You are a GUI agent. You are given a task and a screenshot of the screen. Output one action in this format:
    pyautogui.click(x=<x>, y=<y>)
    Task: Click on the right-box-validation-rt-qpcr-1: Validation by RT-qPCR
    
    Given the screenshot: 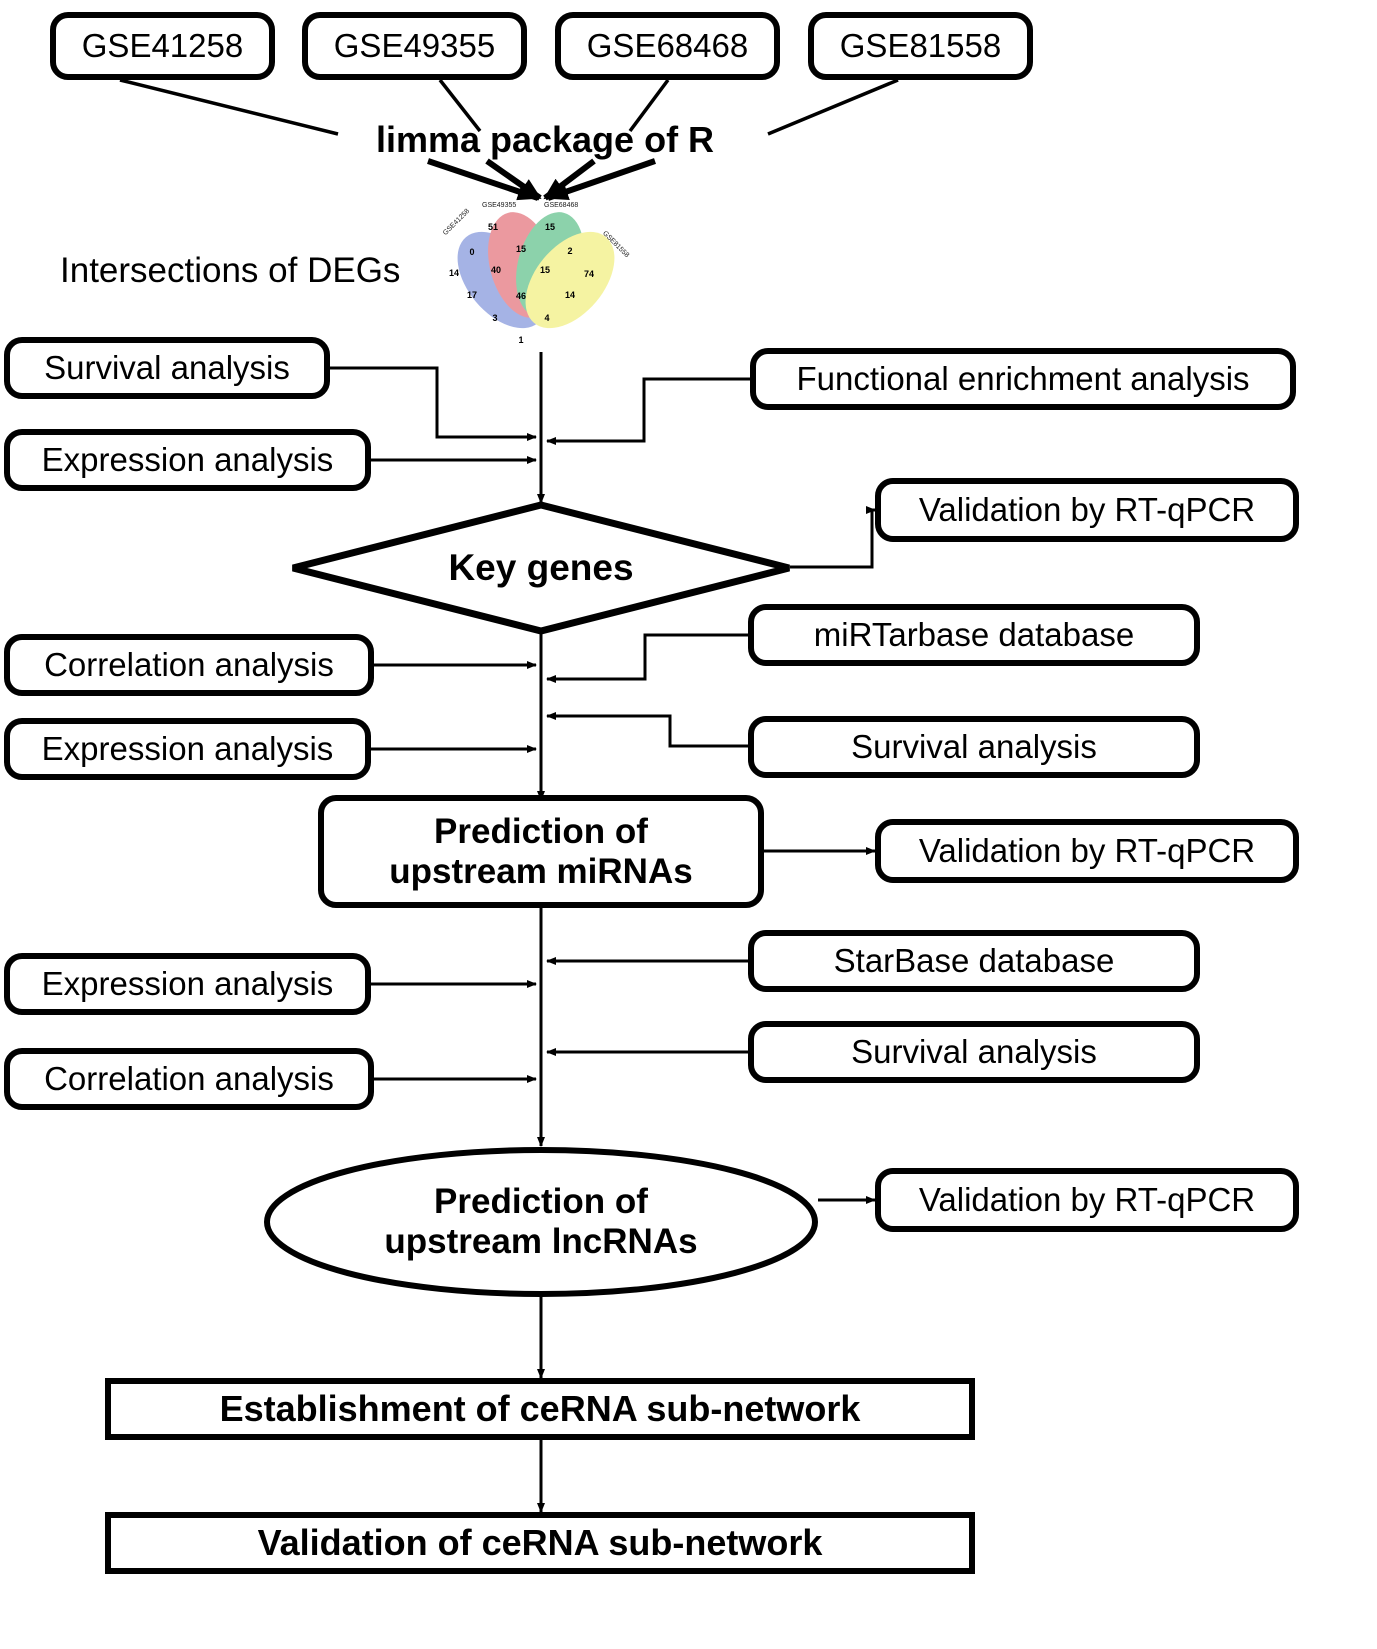 What is the action you would take?
    pyautogui.click(x=1087, y=510)
    